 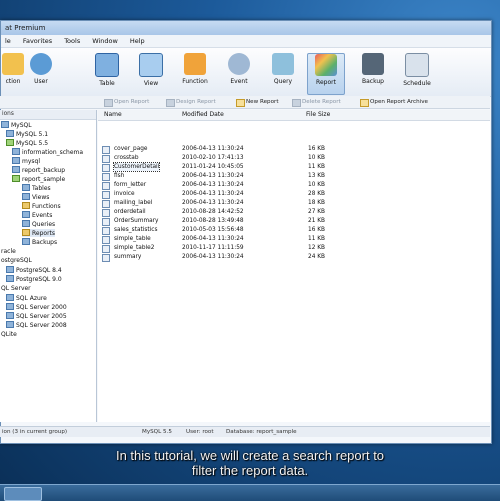 What do you see at coordinates (37, 41) in the screenshot?
I see `menu-favorites: Favorites` at bounding box center [37, 41].